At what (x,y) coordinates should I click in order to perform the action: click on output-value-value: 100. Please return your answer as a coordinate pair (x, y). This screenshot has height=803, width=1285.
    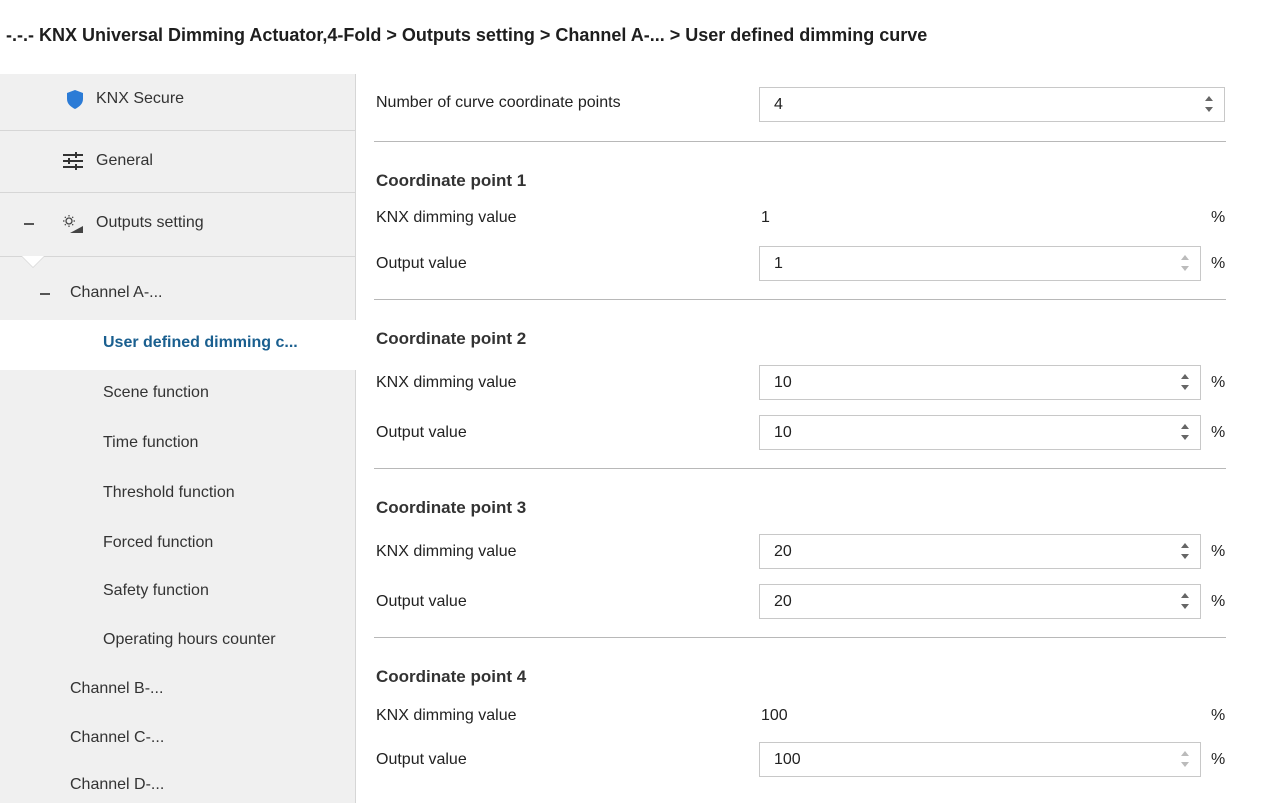
    Looking at the image, I should click on (787, 759).